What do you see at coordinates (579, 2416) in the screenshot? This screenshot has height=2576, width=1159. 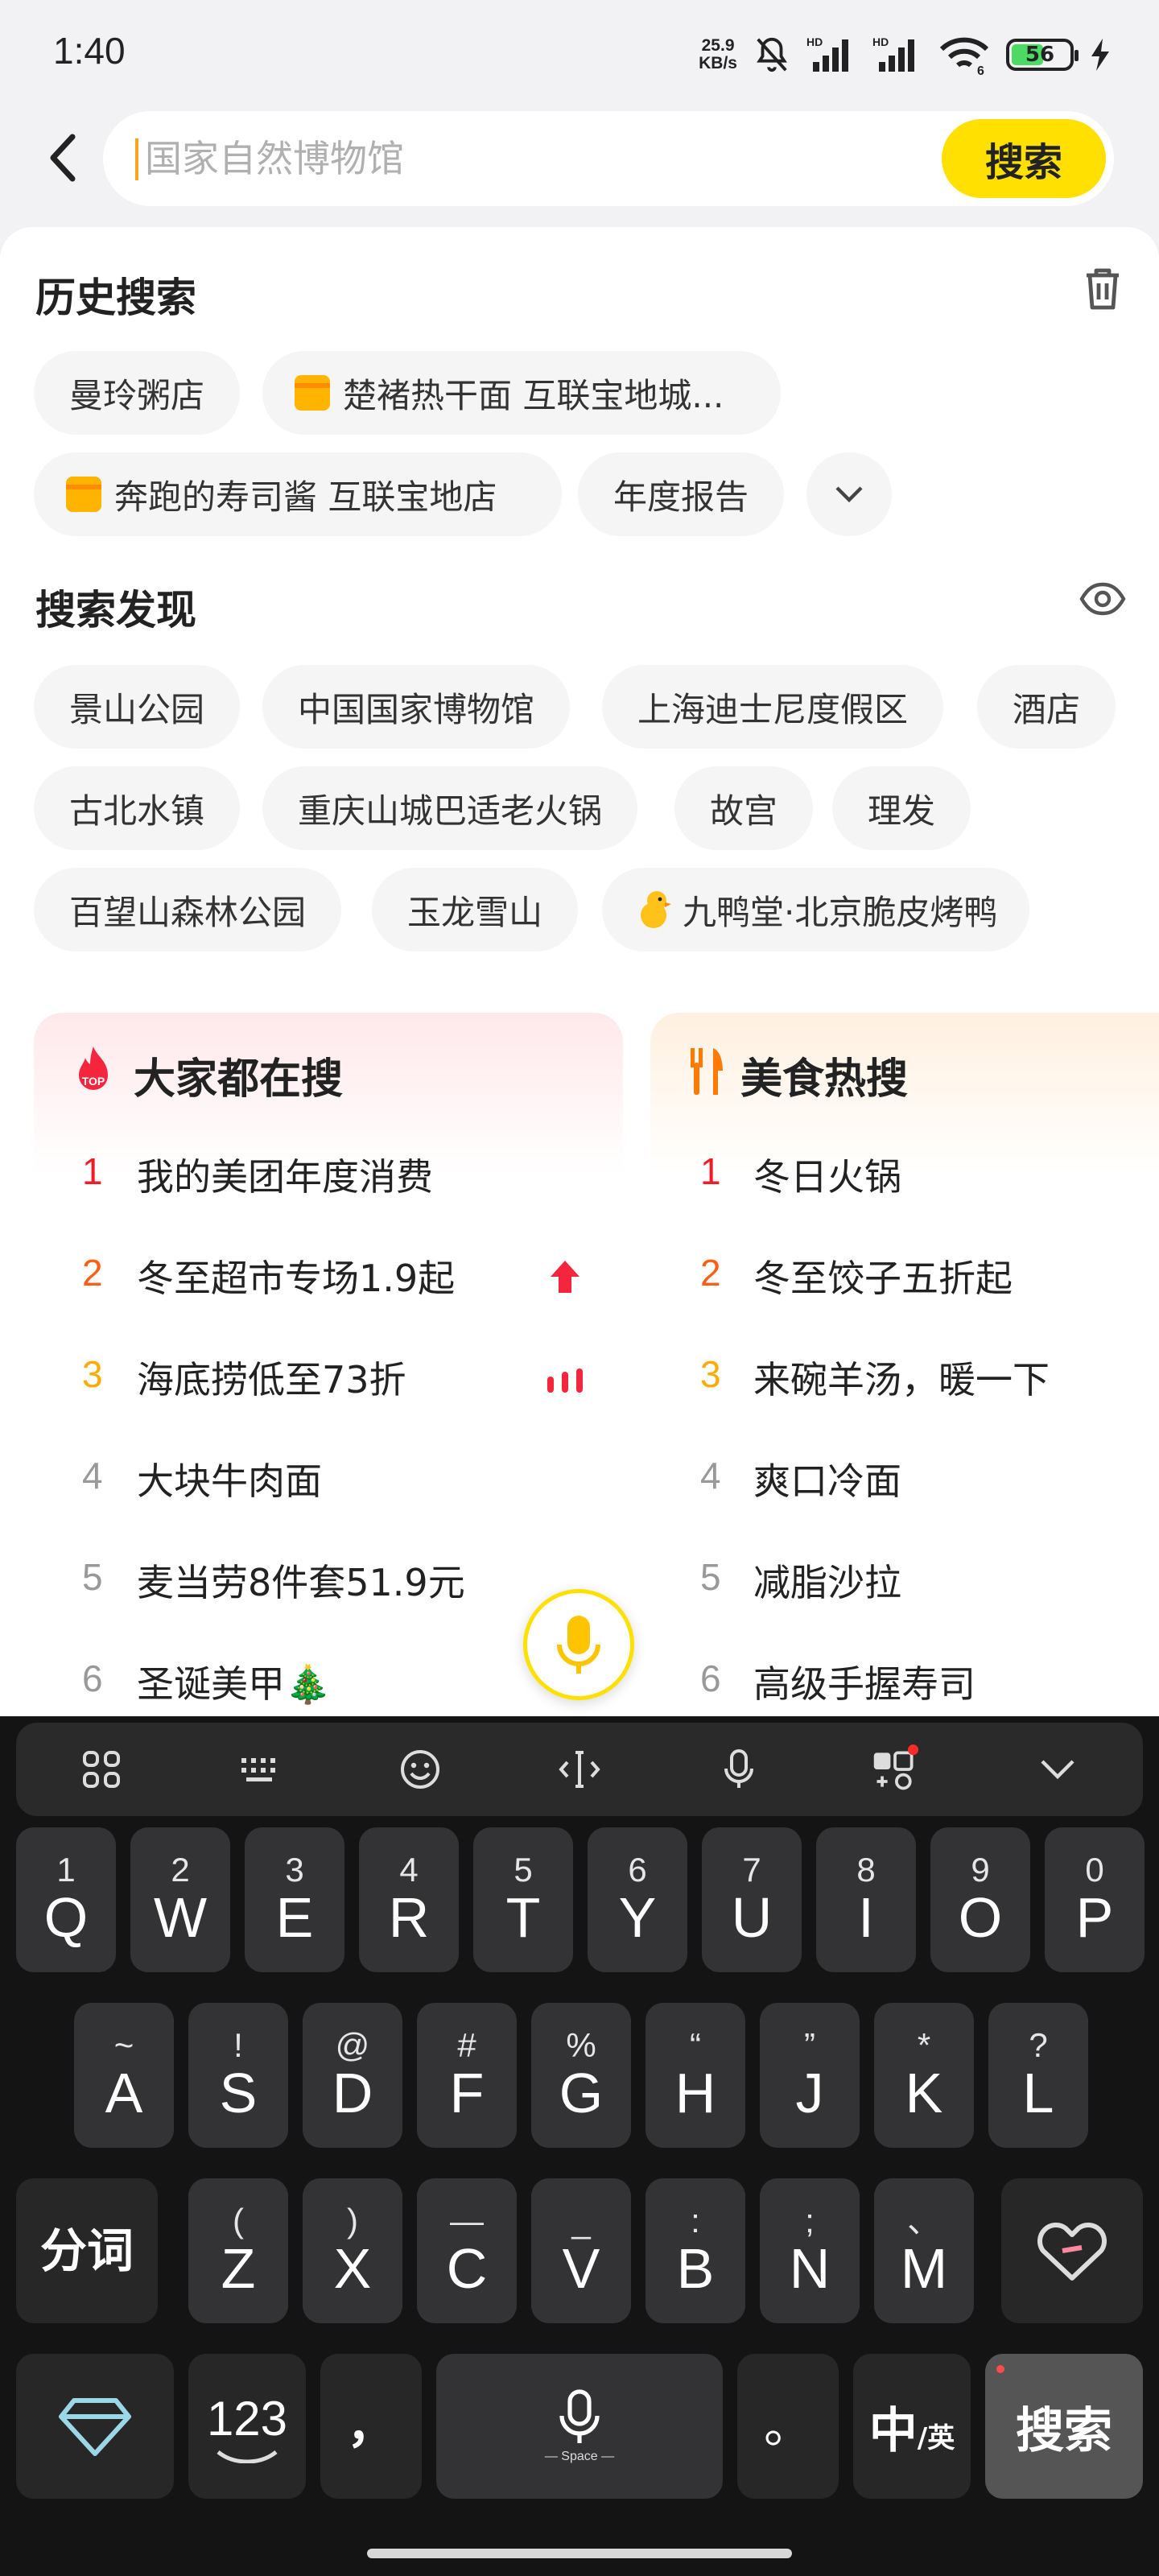 I see `space-mic-icon` at bounding box center [579, 2416].